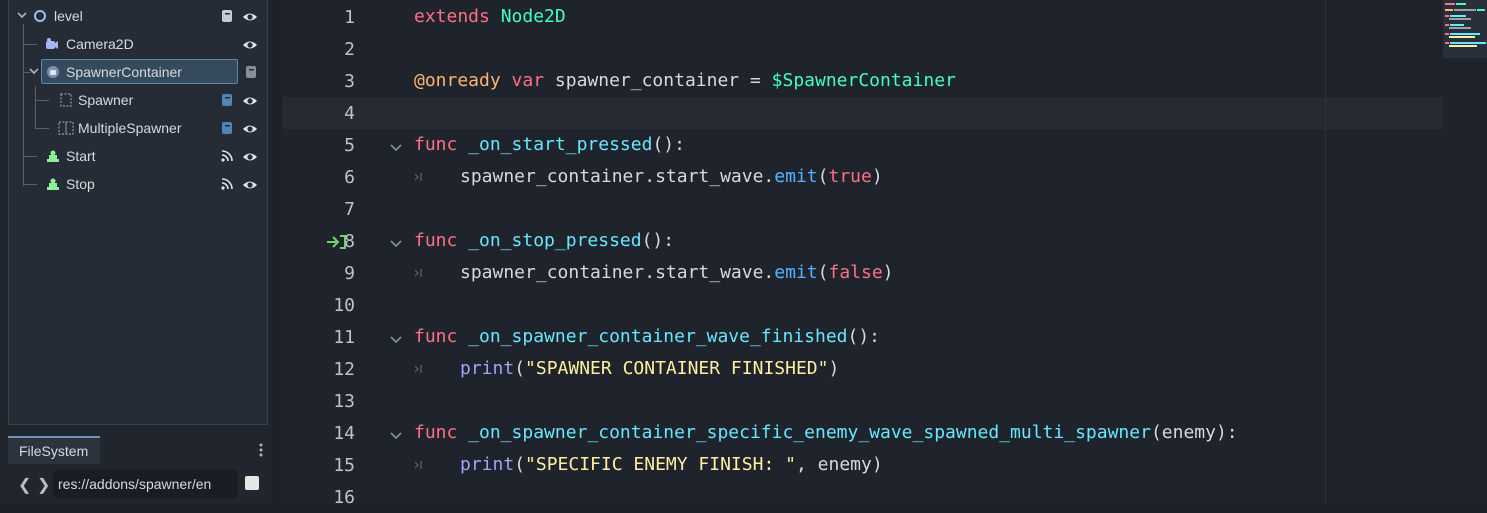  I want to click on code-line: 16, so click(862, 497).